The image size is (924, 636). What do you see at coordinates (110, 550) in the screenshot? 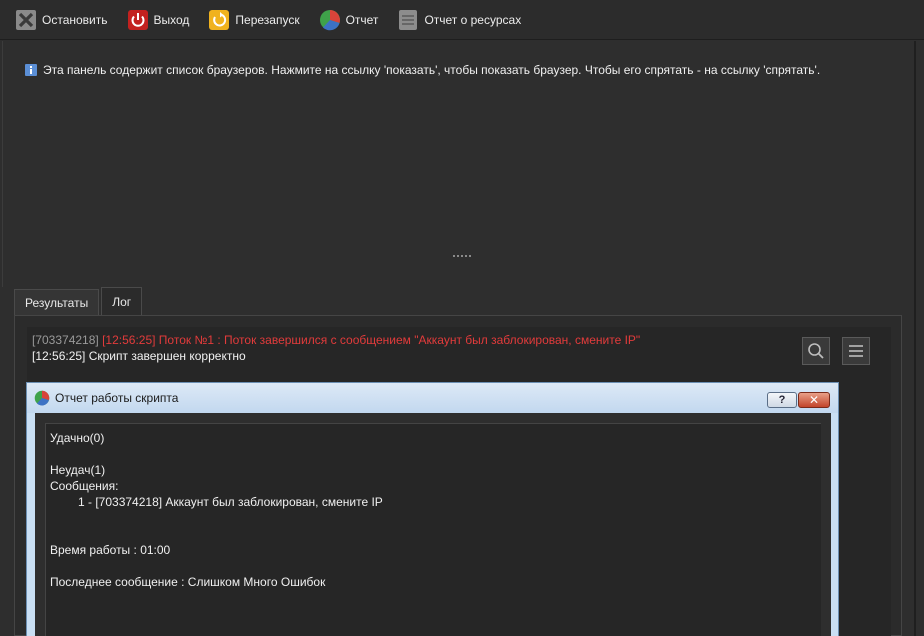
I see `report-run-time: Время работы : 01:00` at bounding box center [110, 550].